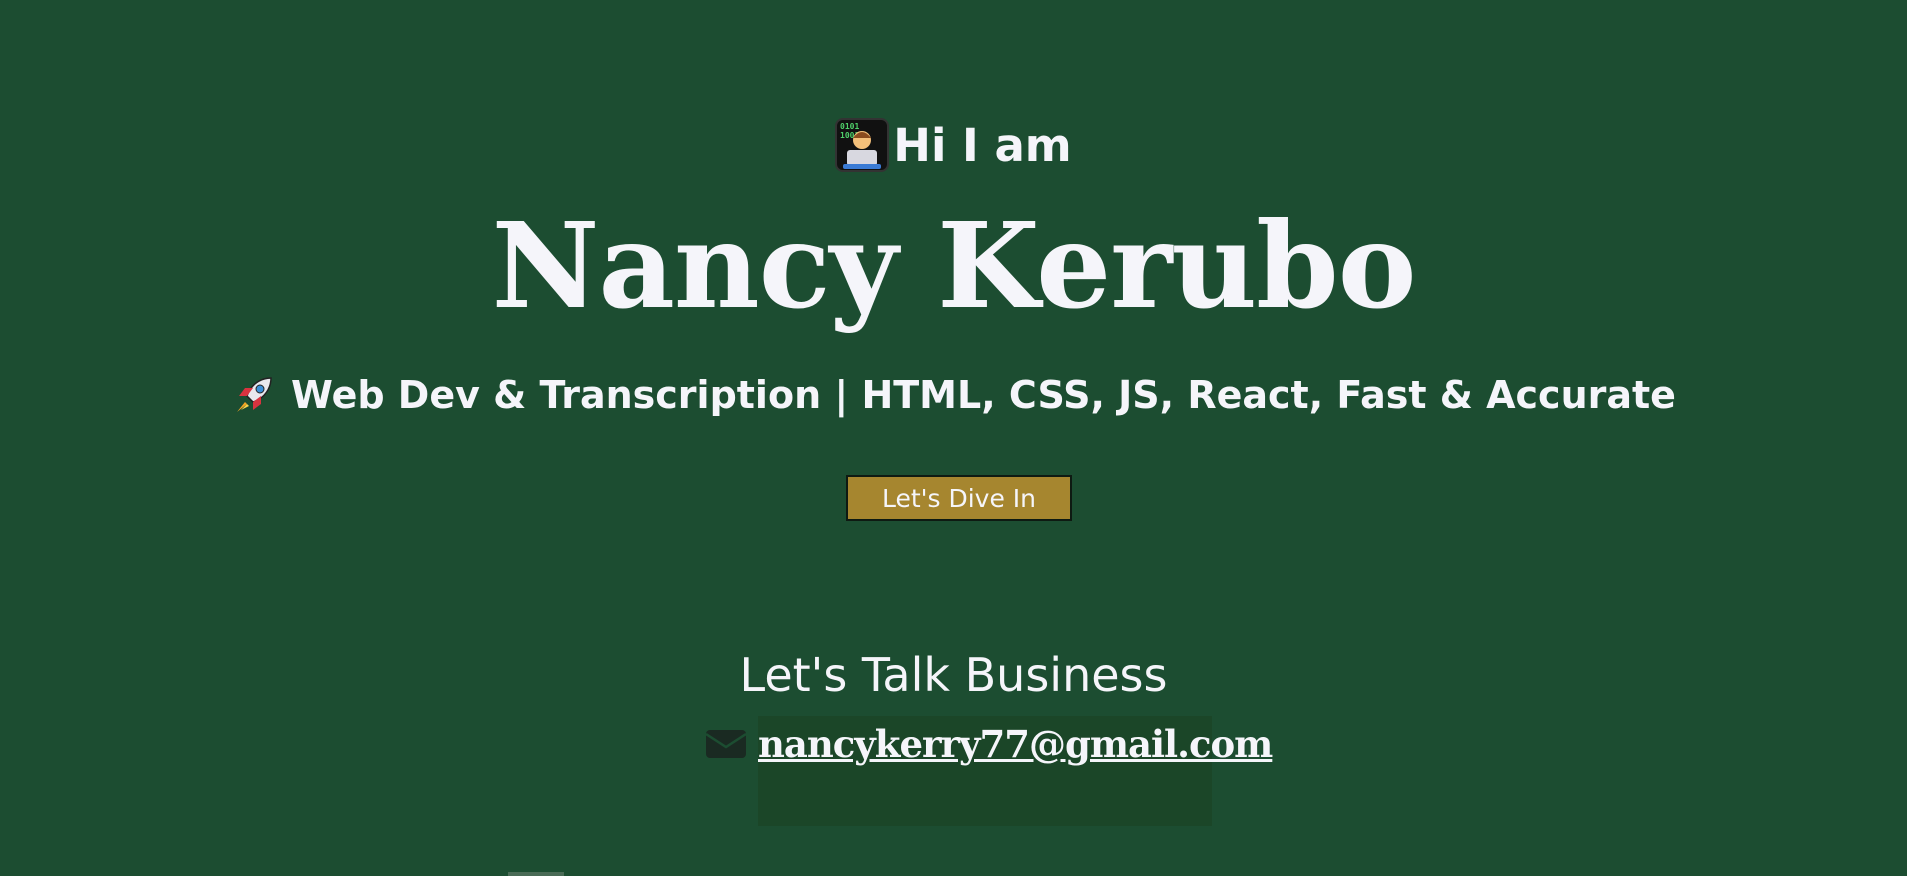 The image size is (1907, 876). What do you see at coordinates (953, 675) in the screenshot?
I see `contact-heading: Let's Talk Business` at bounding box center [953, 675].